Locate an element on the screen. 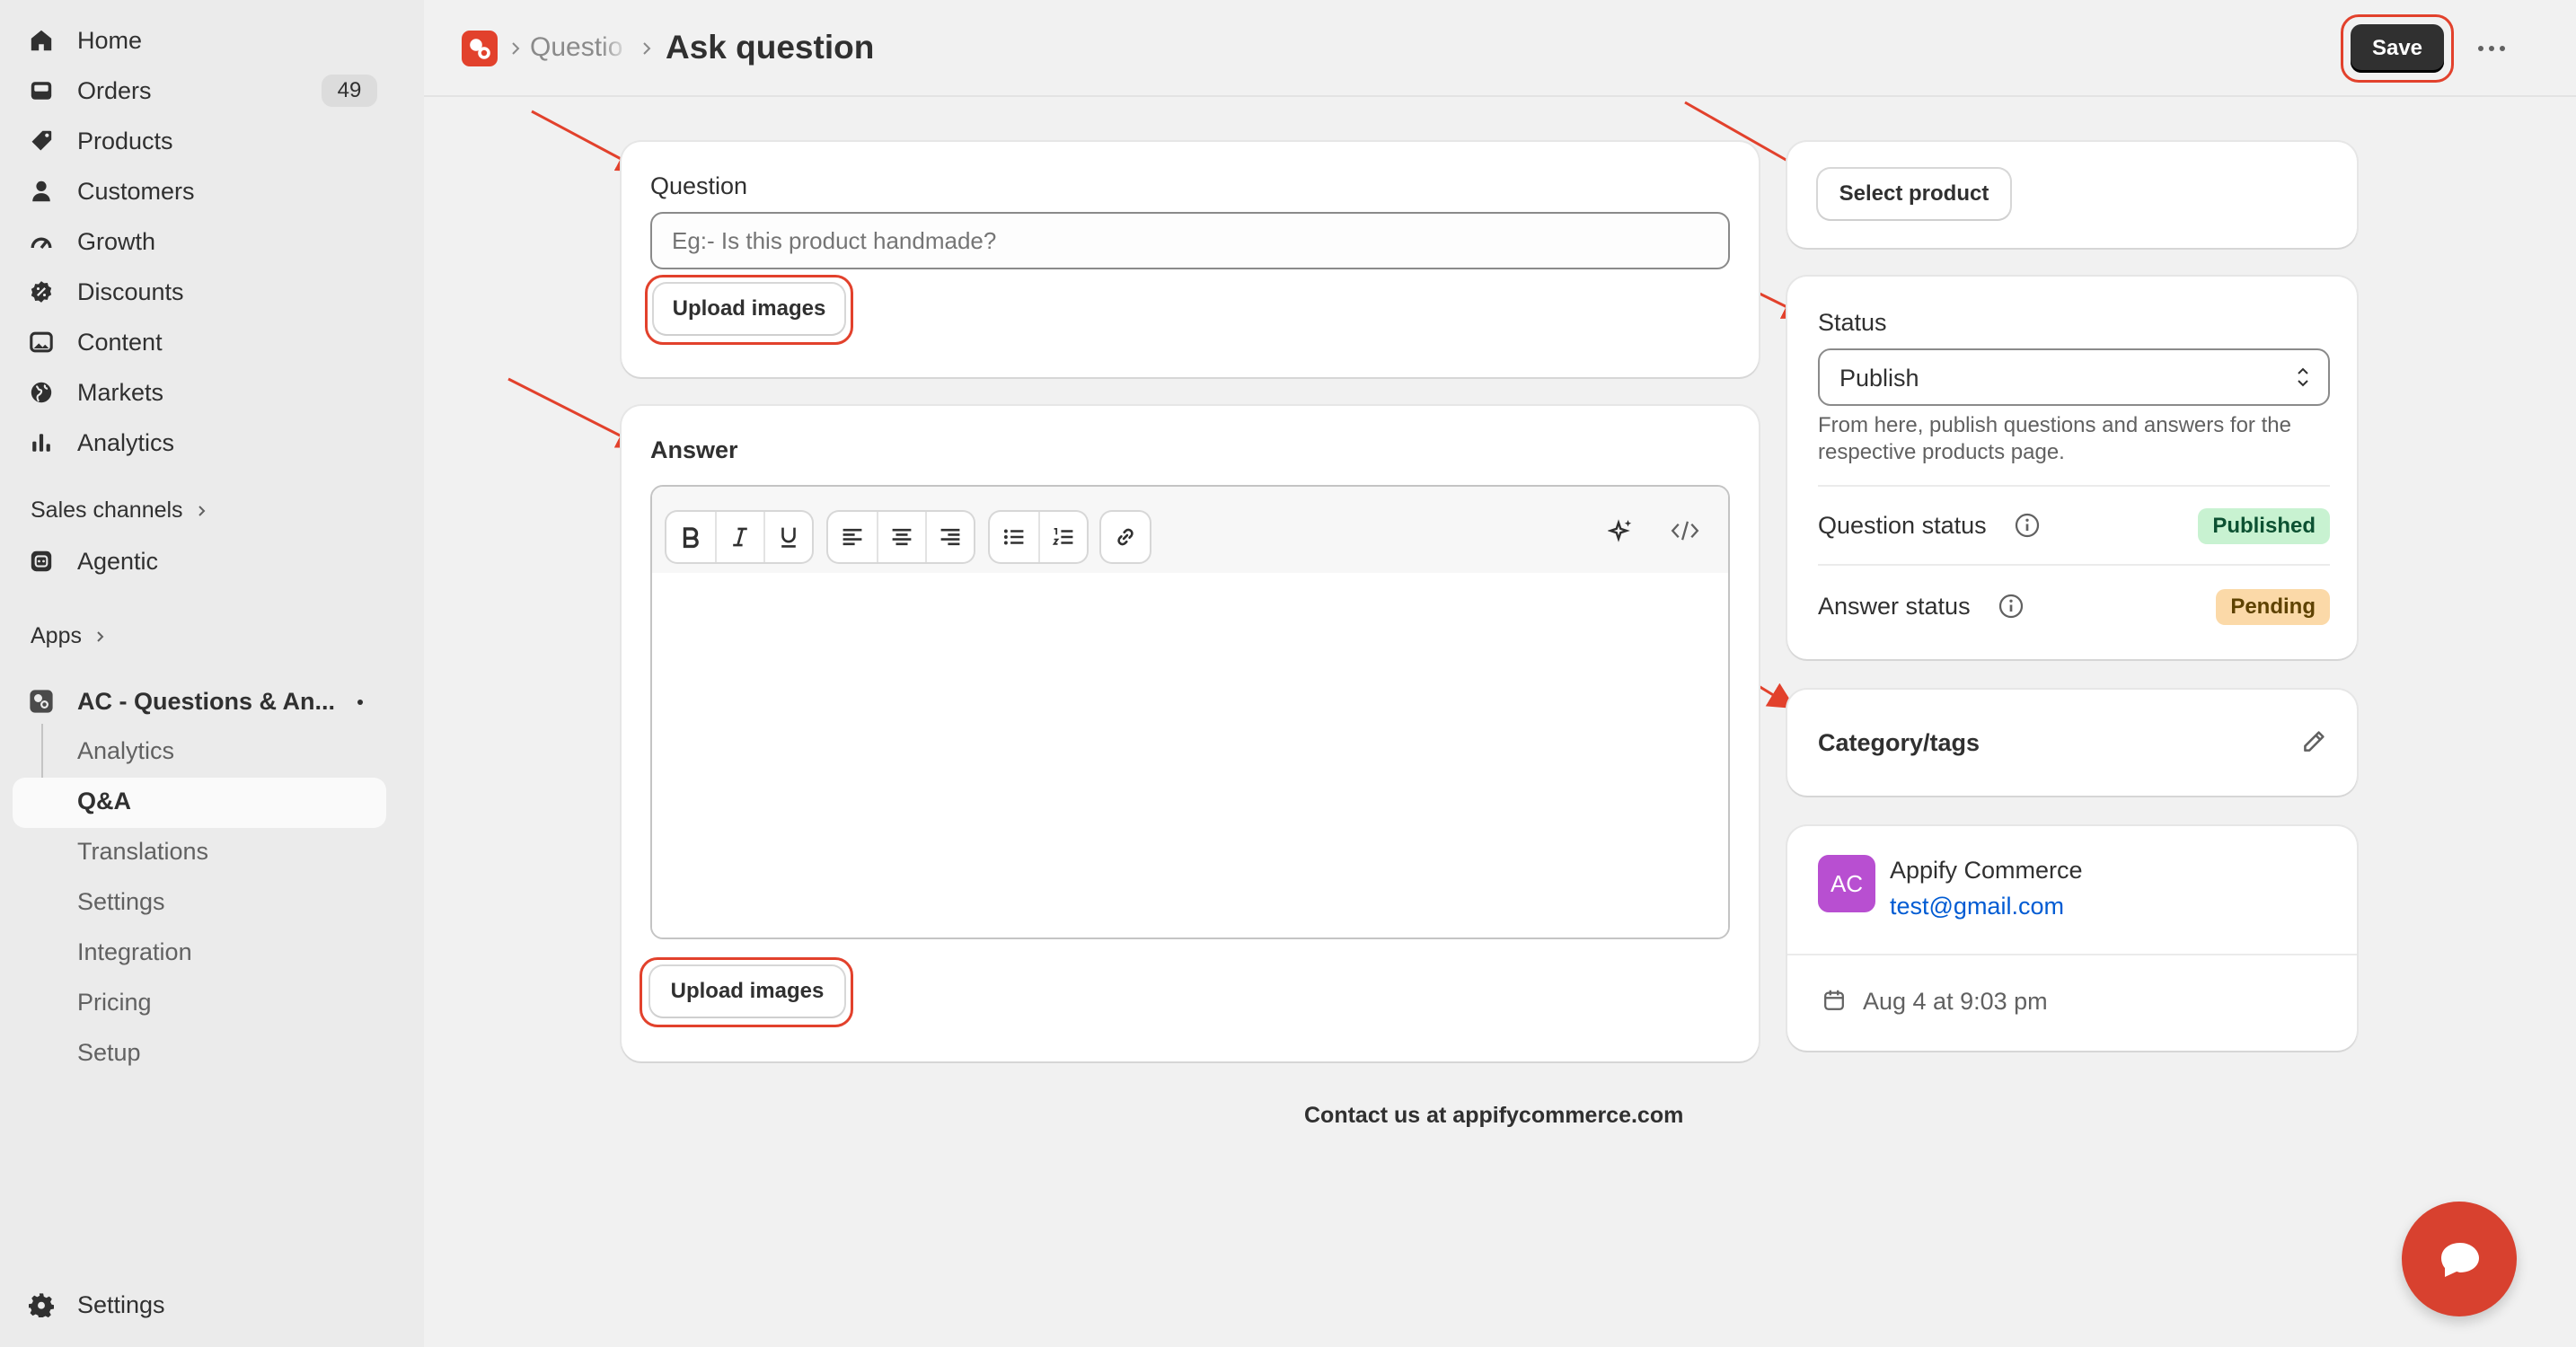 The width and height of the screenshot is (2576, 1347). answer-status-label: Answer status is located at coordinates (1894, 606).